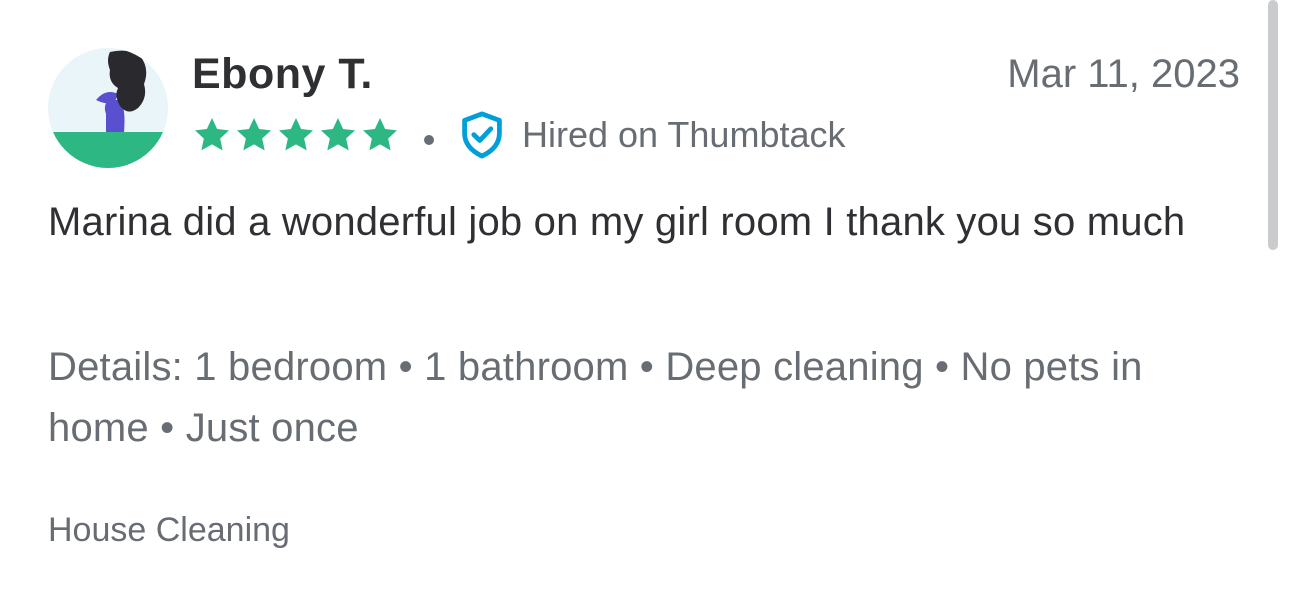 This screenshot has width=1290, height=592. I want to click on reviewer-name: Ebony T., so click(282, 74).